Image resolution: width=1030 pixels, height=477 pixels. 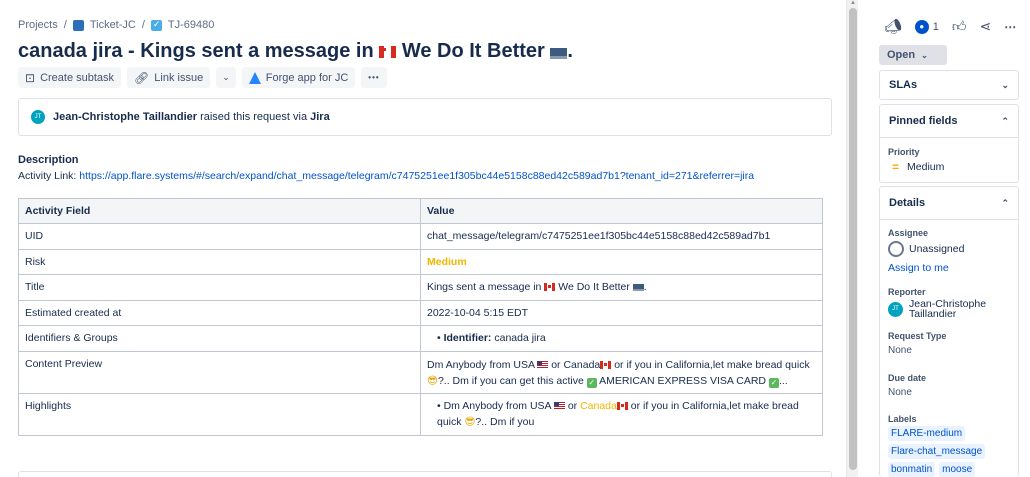 I want to click on breadcrumb-issue-key: TJ-69480, so click(x=191, y=25).